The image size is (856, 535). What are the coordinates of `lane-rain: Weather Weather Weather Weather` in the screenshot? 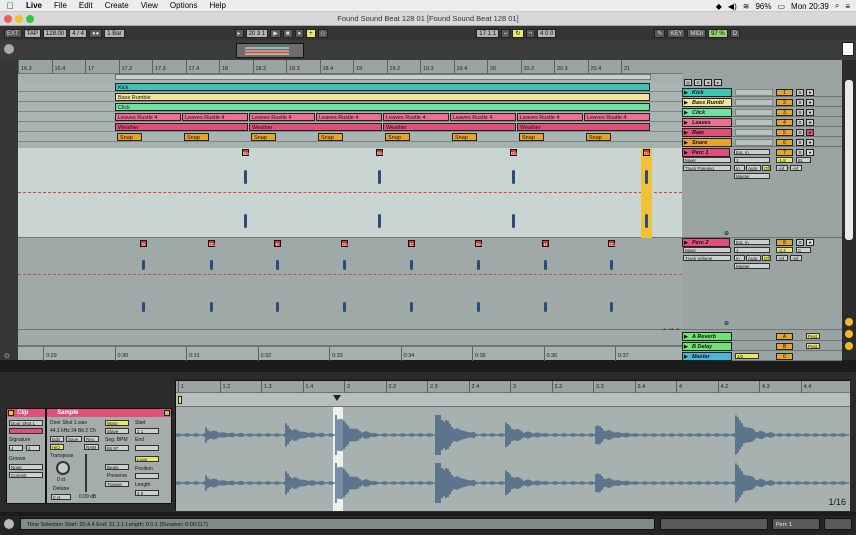 It's located at (350, 127).